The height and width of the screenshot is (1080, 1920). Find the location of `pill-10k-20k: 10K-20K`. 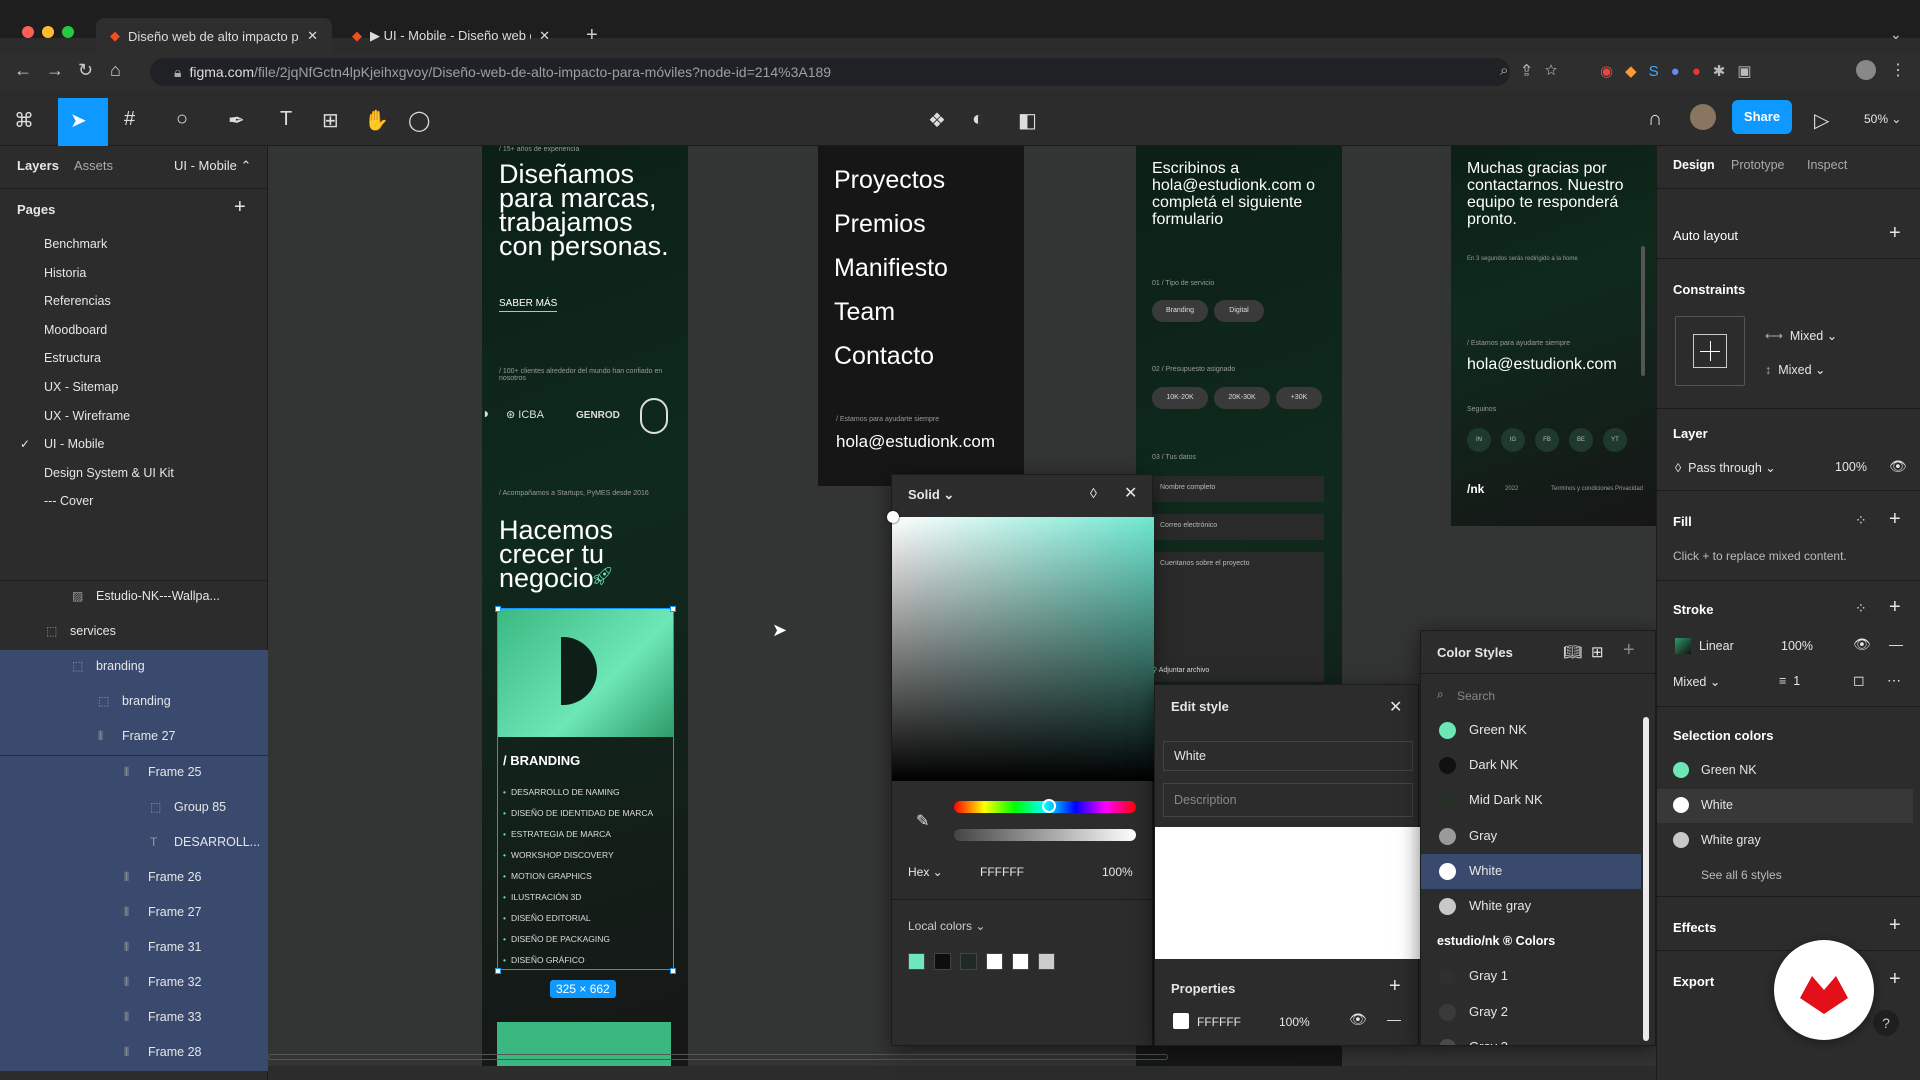

pill-10k-20k: 10K-20K is located at coordinates (1180, 398).